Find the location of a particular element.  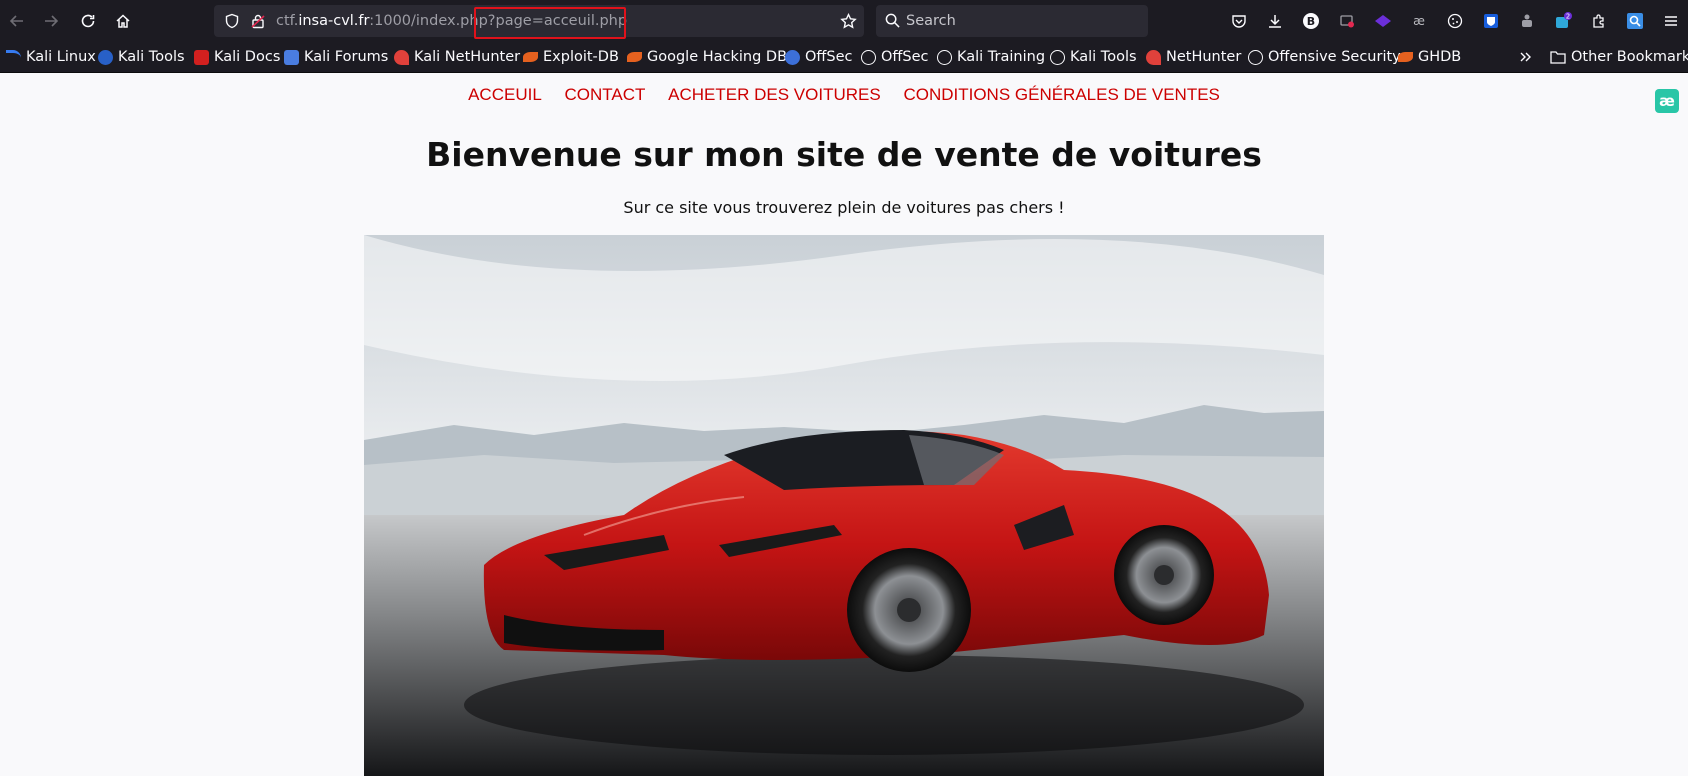

extension-b-icon: B is located at coordinates (1311, 21).